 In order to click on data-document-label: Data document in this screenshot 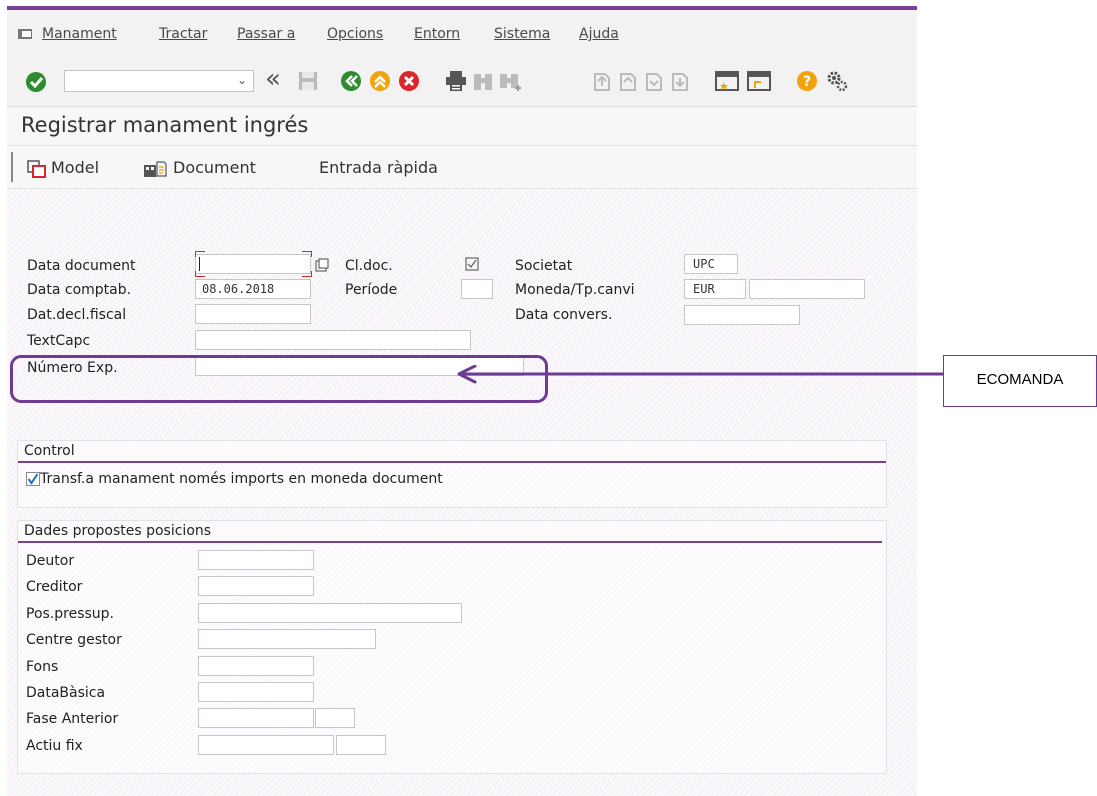, I will do `click(81, 266)`.